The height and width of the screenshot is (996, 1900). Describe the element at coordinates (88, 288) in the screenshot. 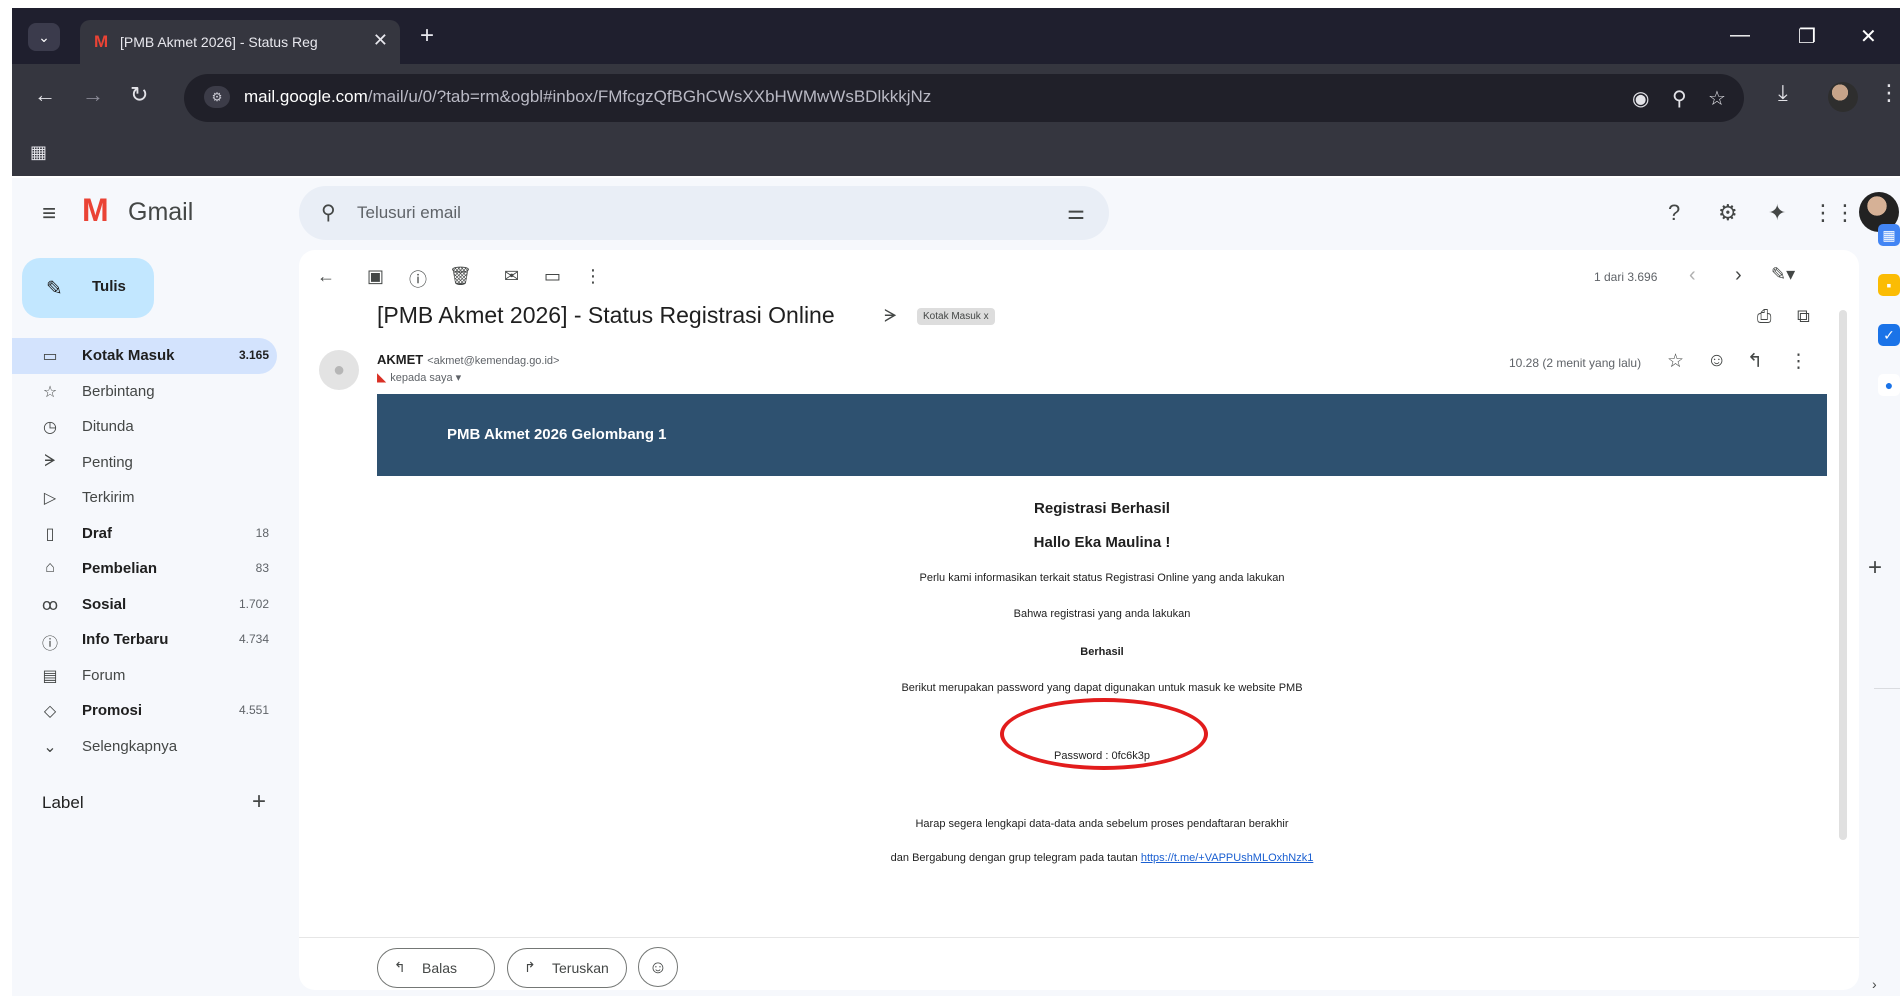

I see `compose-button: ✎ Tulis` at that location.